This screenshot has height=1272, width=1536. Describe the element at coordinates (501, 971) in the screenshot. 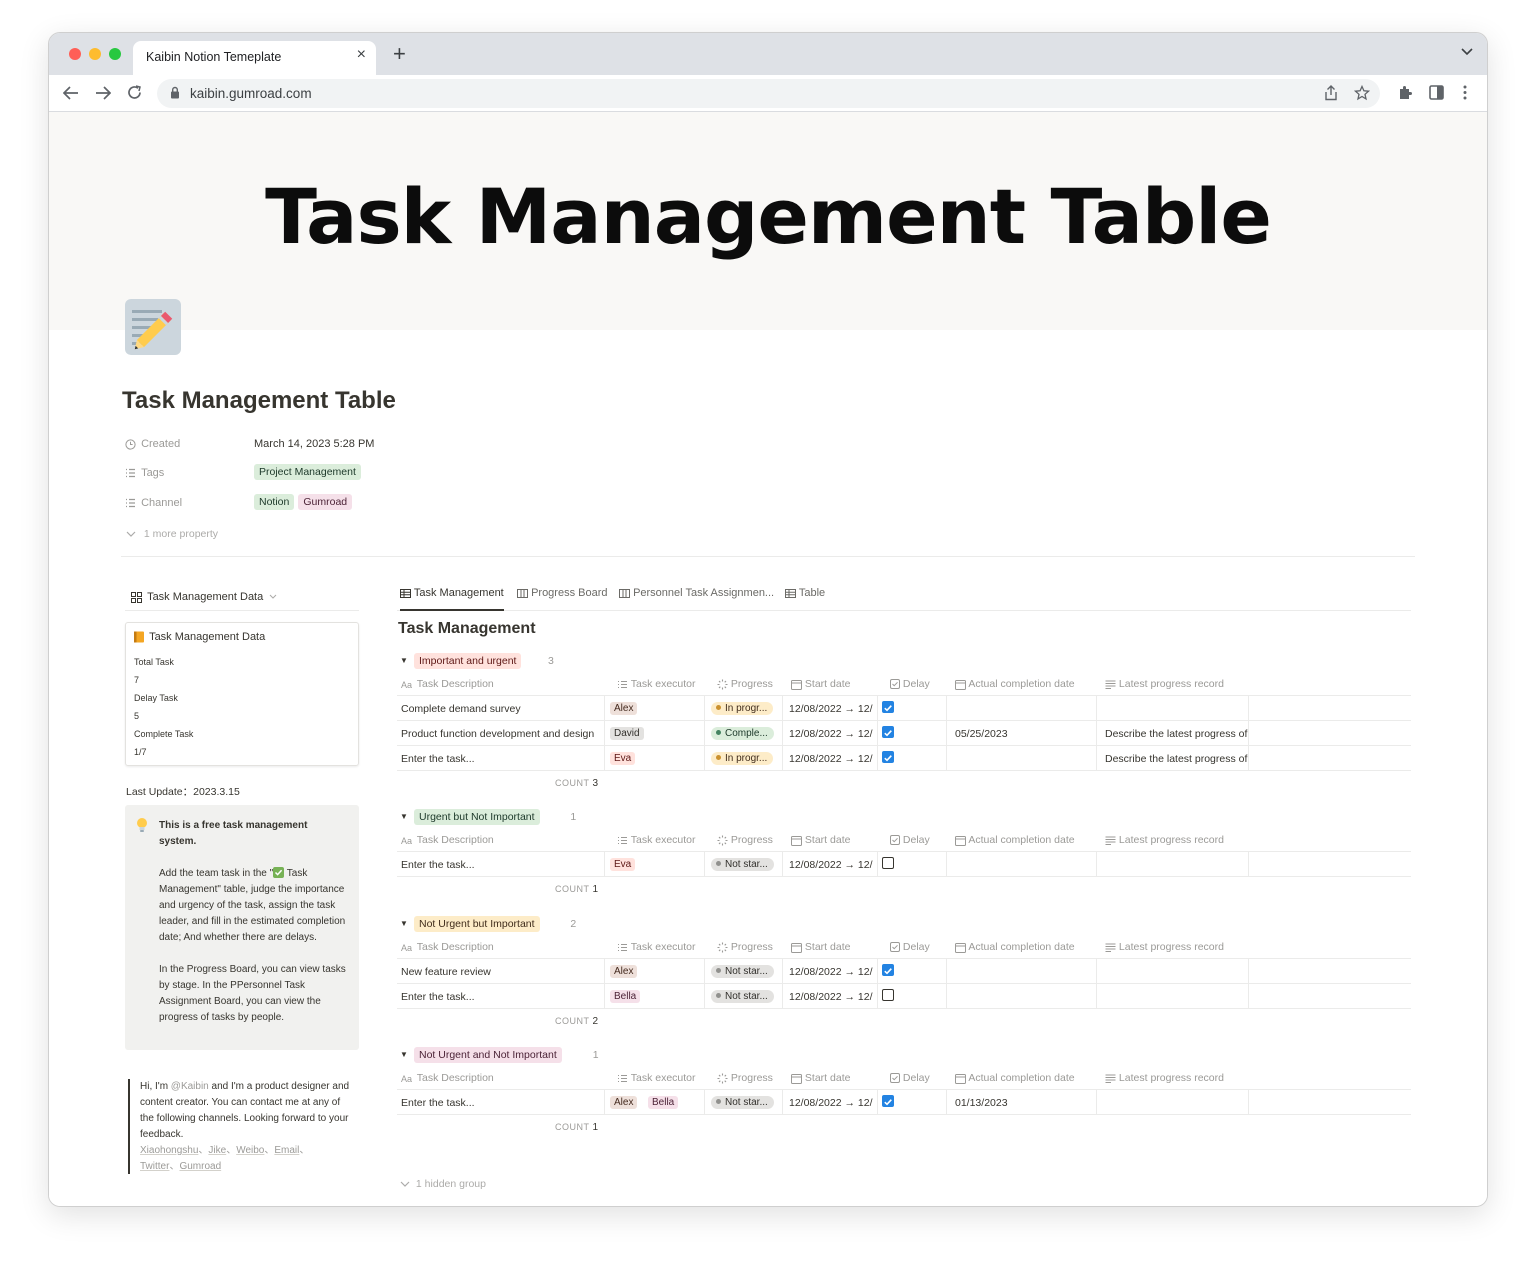

I see `task-cell: New feature review` at that location.